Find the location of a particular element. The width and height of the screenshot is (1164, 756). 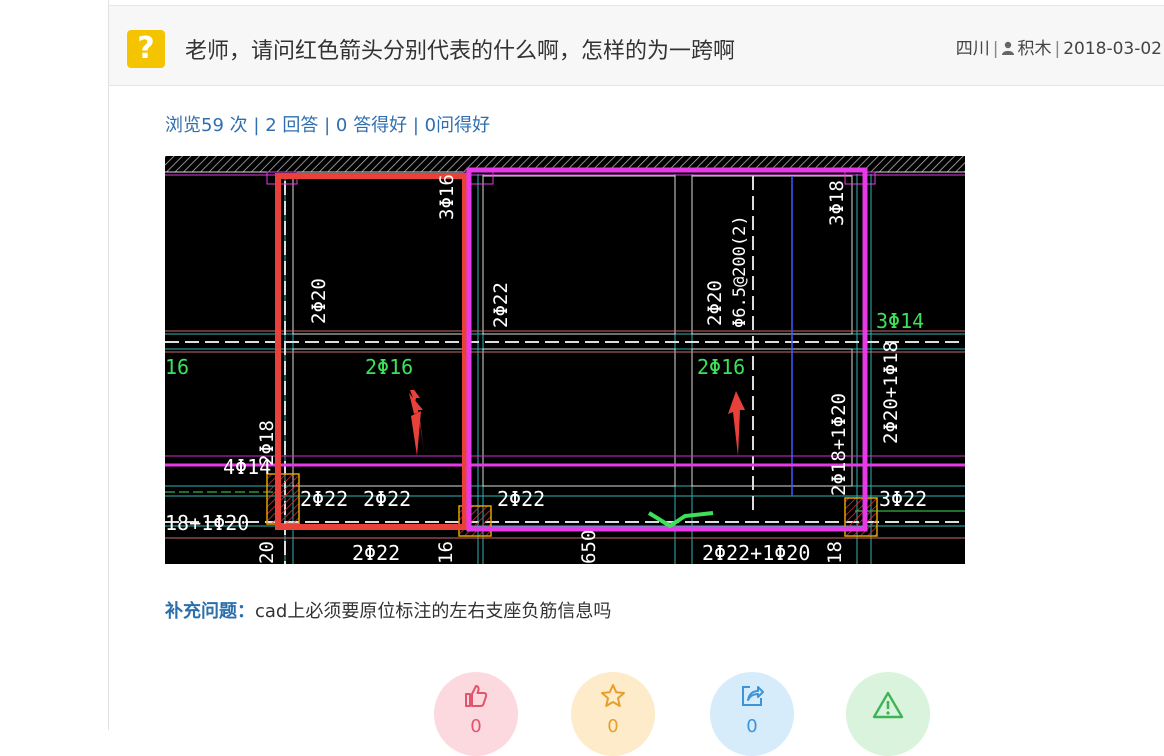

good-question-count: 0问得好 is located at coordinates (457, 125).